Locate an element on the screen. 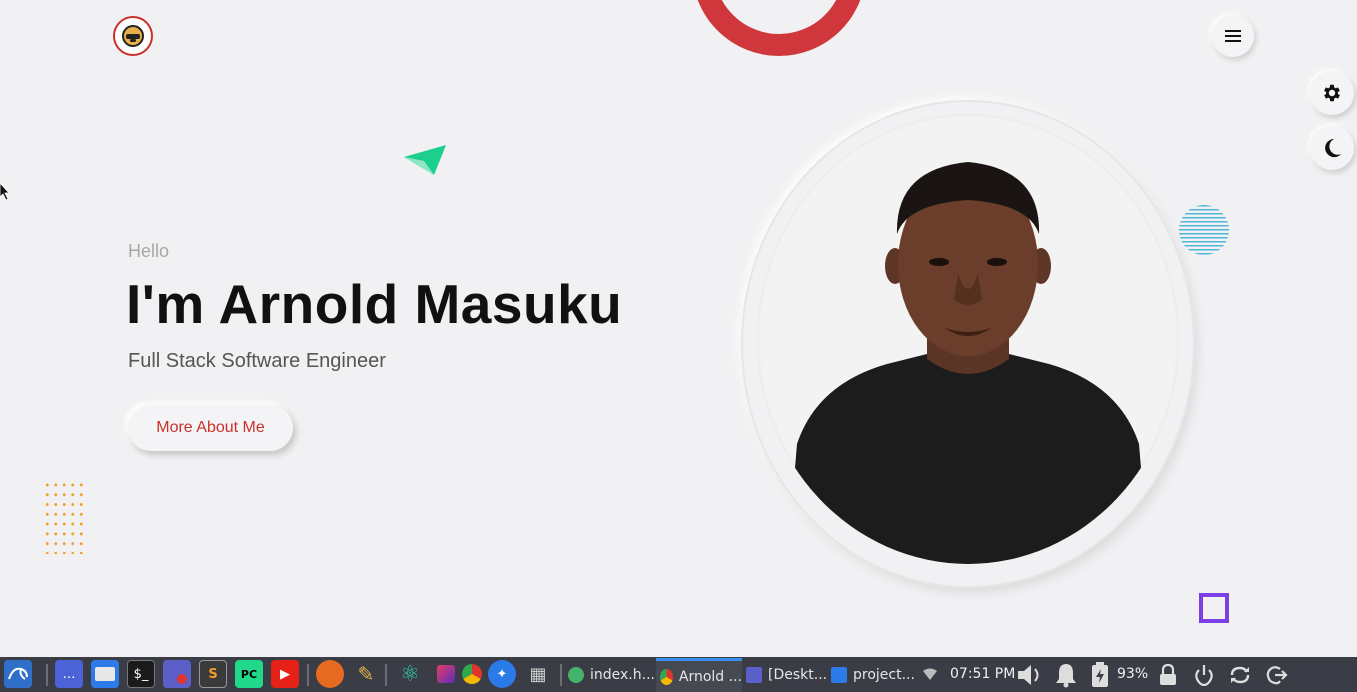  clock: 07:51 PM is located at coordinates (982, 674).